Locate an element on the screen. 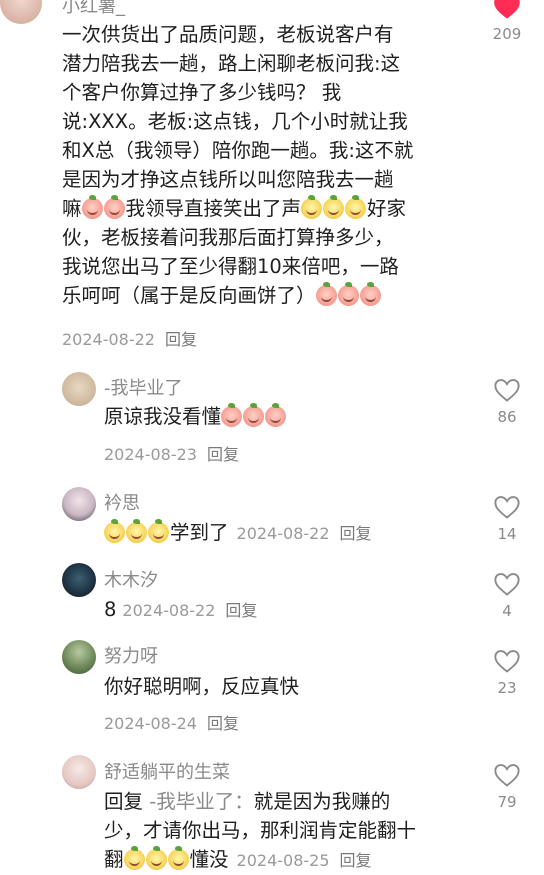 The image size is (544, 875). reply-text: 原谅我没看懂 is located at coordinates (195, 416).